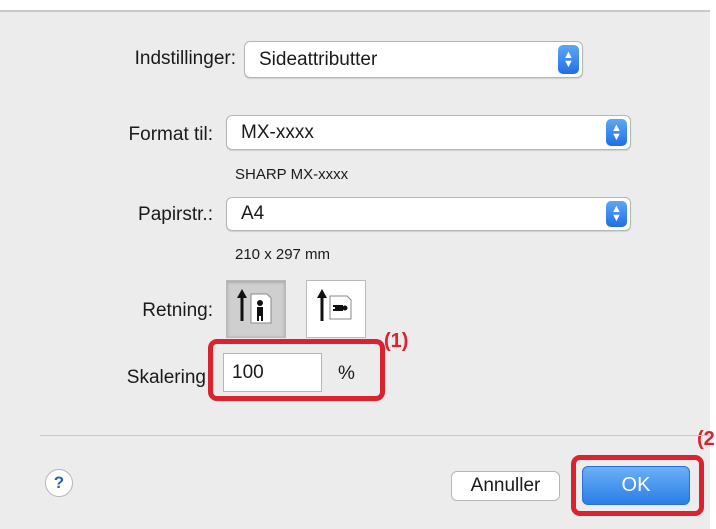  I want to click on help-button: ?, so click(59, 483).